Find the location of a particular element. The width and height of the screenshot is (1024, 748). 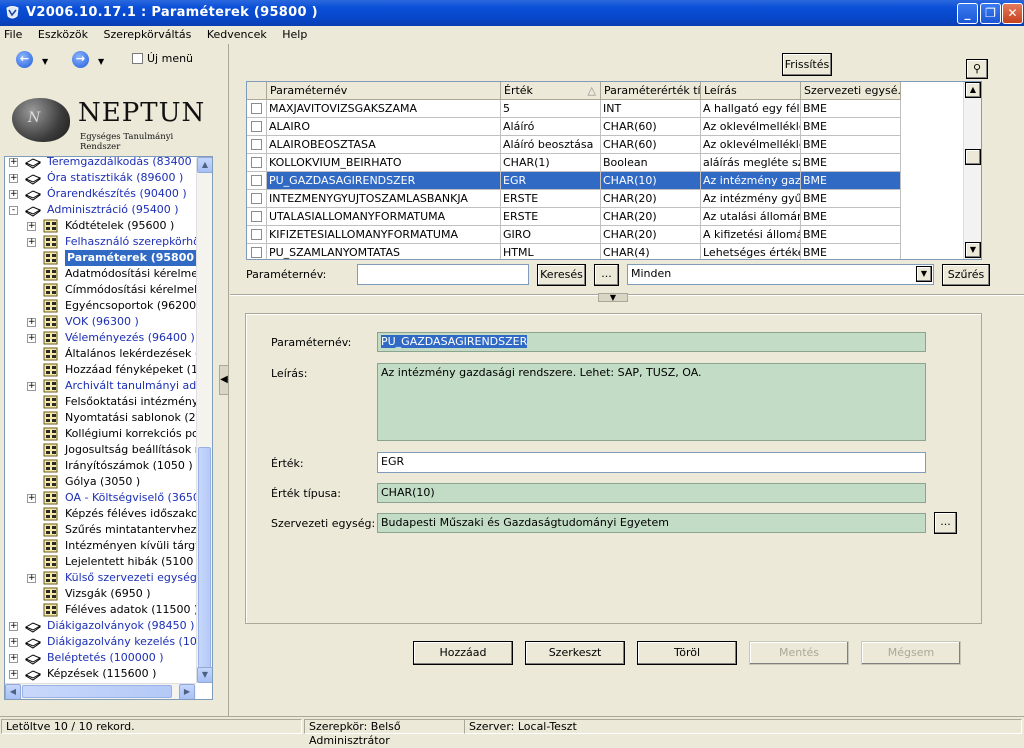

checkbox-box is located at coordinates (137, 58).